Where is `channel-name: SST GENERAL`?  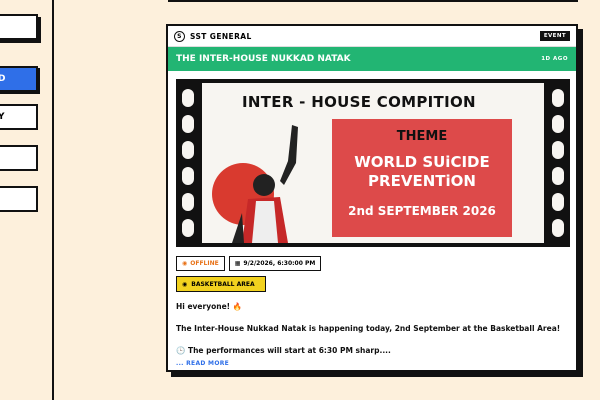
channel-name: SST GENERAL is located at coordinates (221, 36).